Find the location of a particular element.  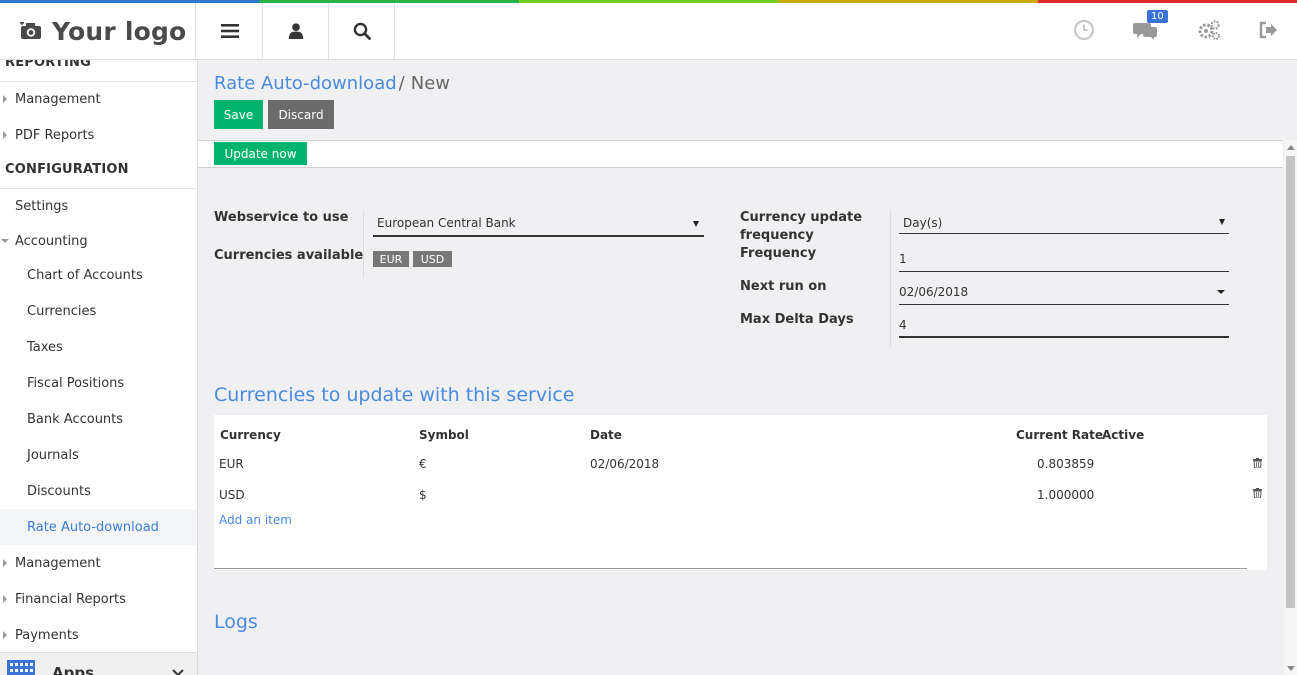

sidebar-item-label: Settings is located at coordinates (42, 206).